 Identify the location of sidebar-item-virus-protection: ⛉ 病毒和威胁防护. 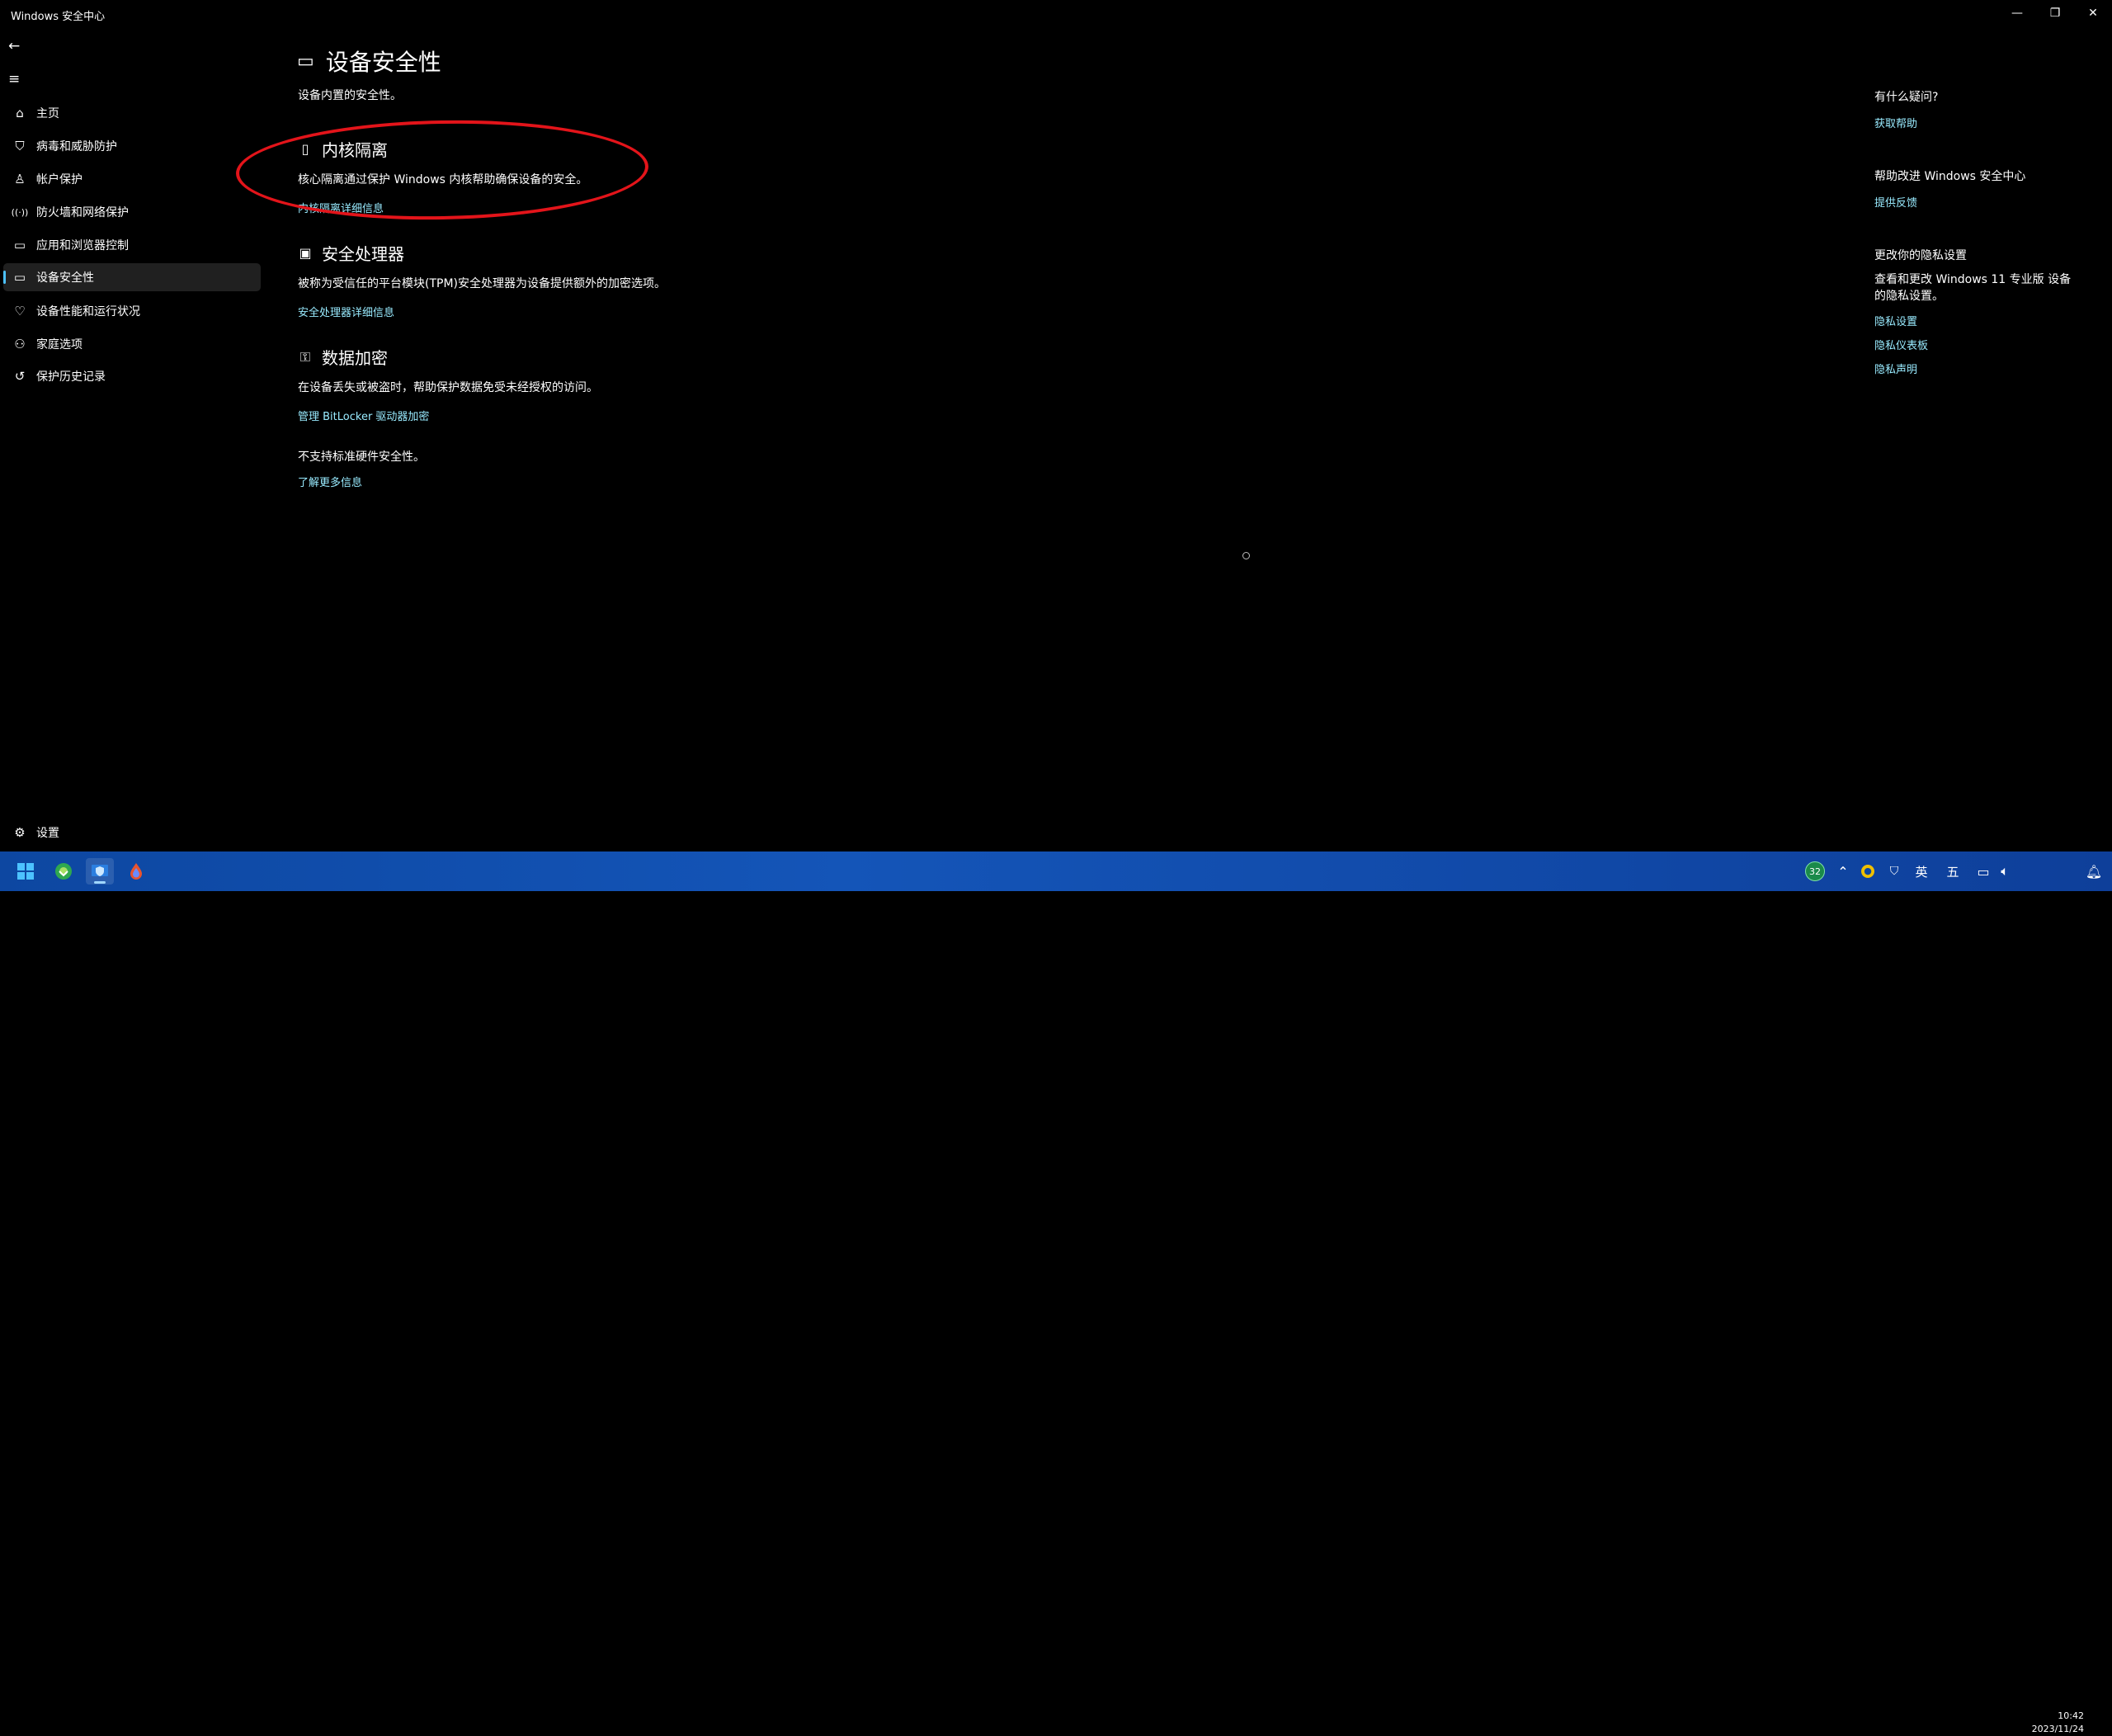
(132, 146).